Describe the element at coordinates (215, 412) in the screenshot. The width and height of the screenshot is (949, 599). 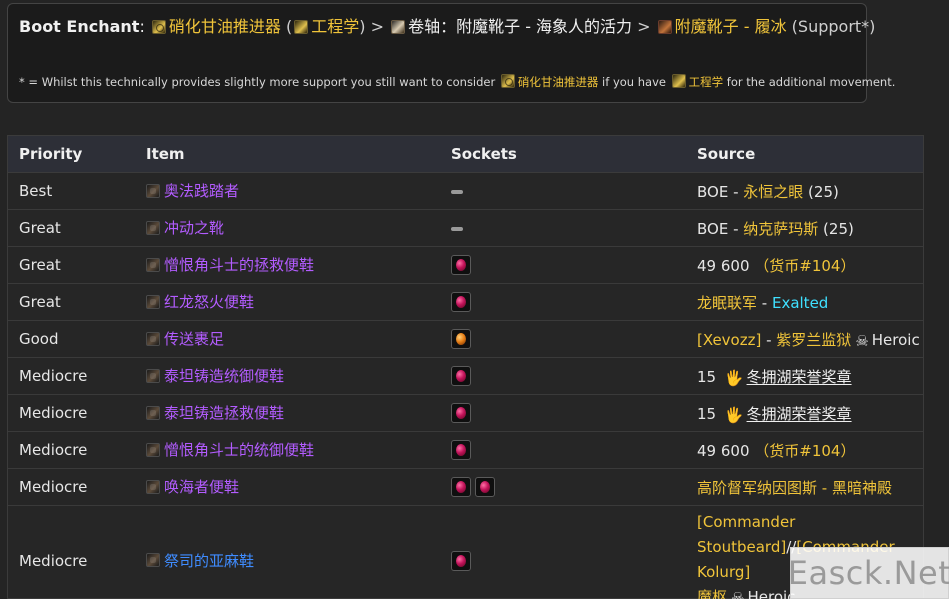
I see `item-link: 泰坦铸造拯救便鞋` at that location.